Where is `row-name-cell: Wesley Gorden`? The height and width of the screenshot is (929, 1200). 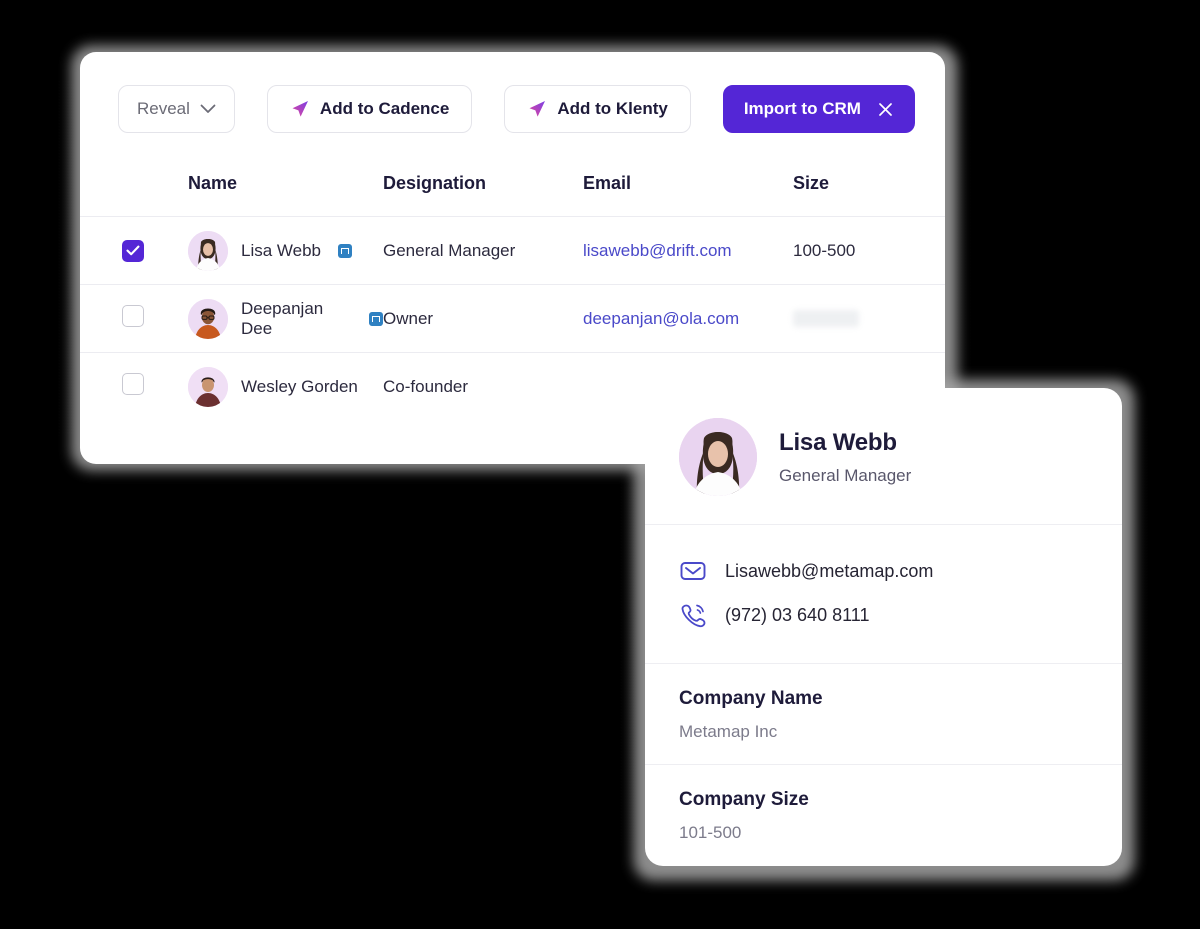
row-name-cell: Wesley Gorden is located at coordinates (285, 387).